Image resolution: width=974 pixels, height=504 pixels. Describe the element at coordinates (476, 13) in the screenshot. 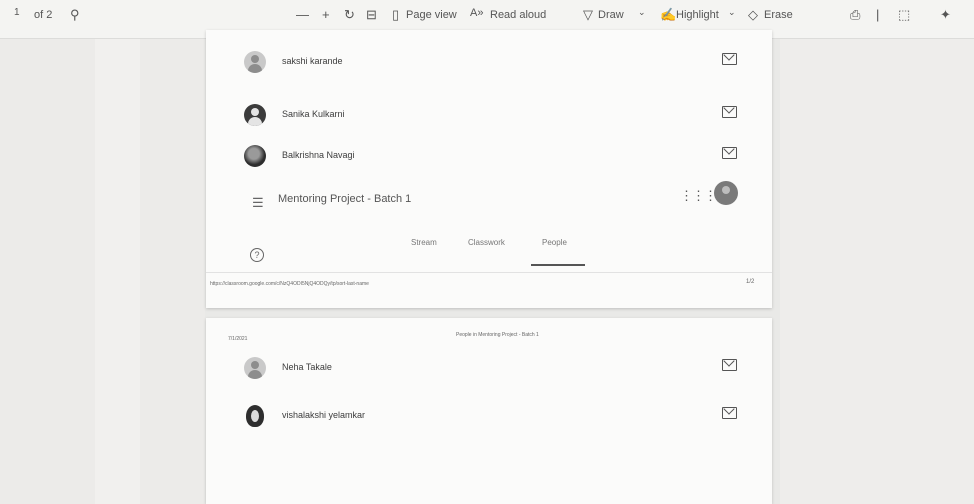

I see `read-aloud-icon: A»` at that location.